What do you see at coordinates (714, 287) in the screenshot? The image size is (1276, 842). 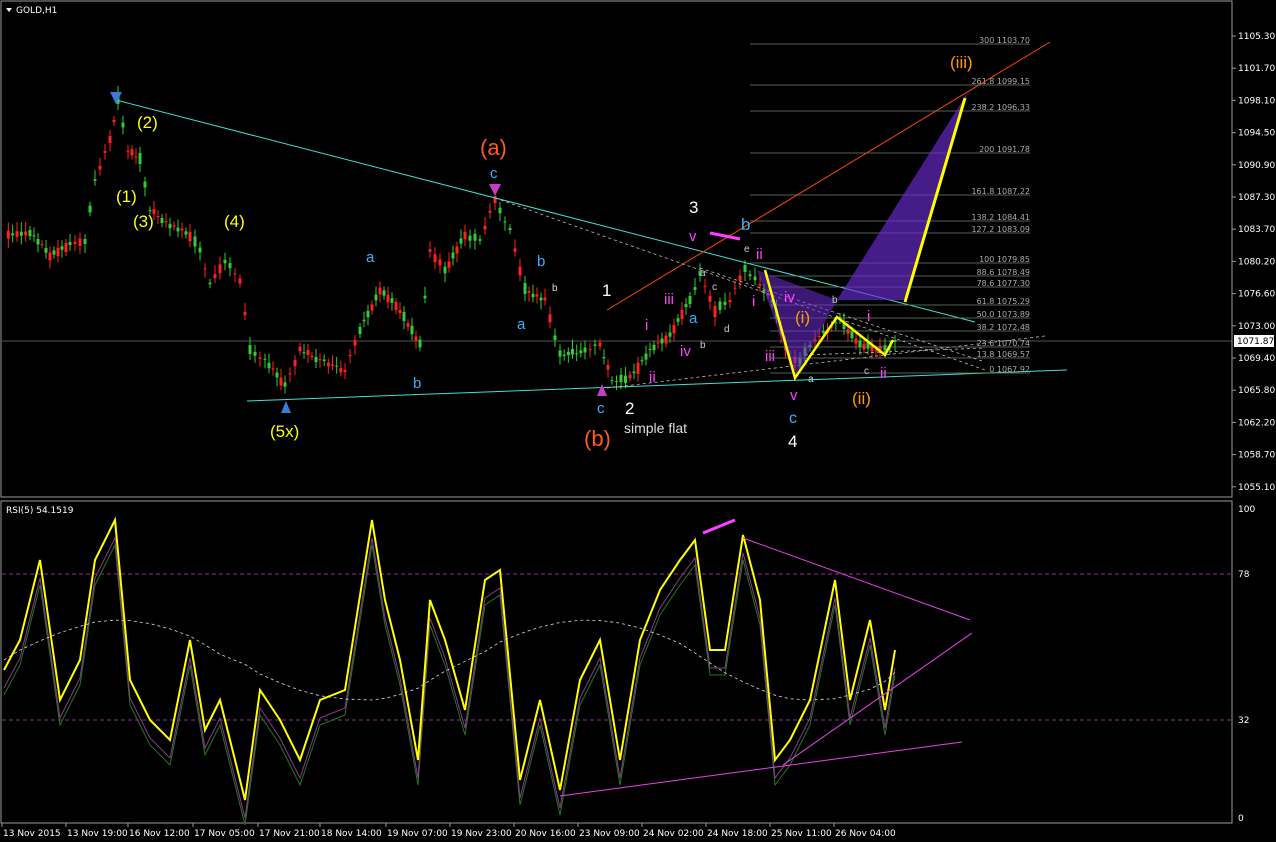 I see `wave-label: c` at bounding box center [714, 287].